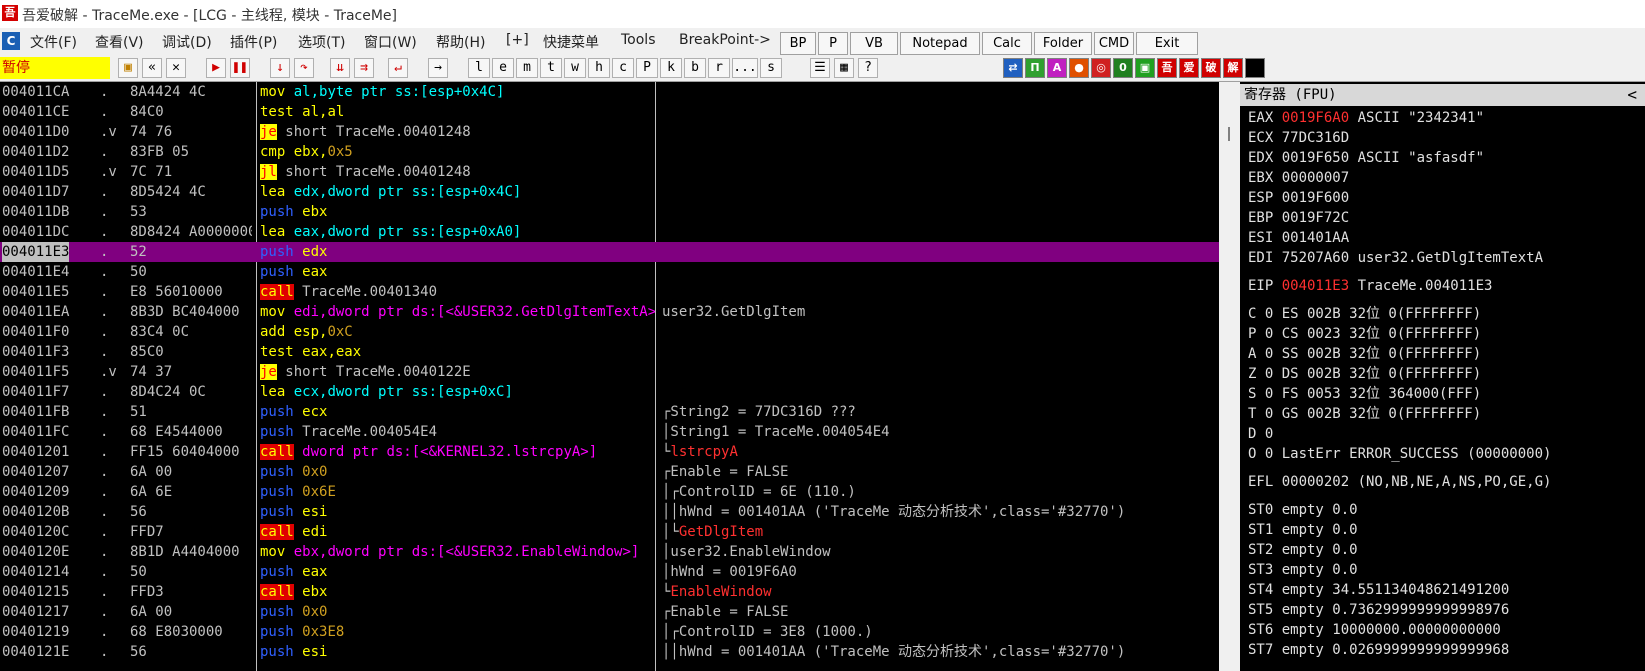 The width and height of the screenshot is (1645, 671). What do you see at coordinates (1303, 530) in the screenshot?
I see `register-line: ST1 empty 0.0` at bounding box center [1303, 530].